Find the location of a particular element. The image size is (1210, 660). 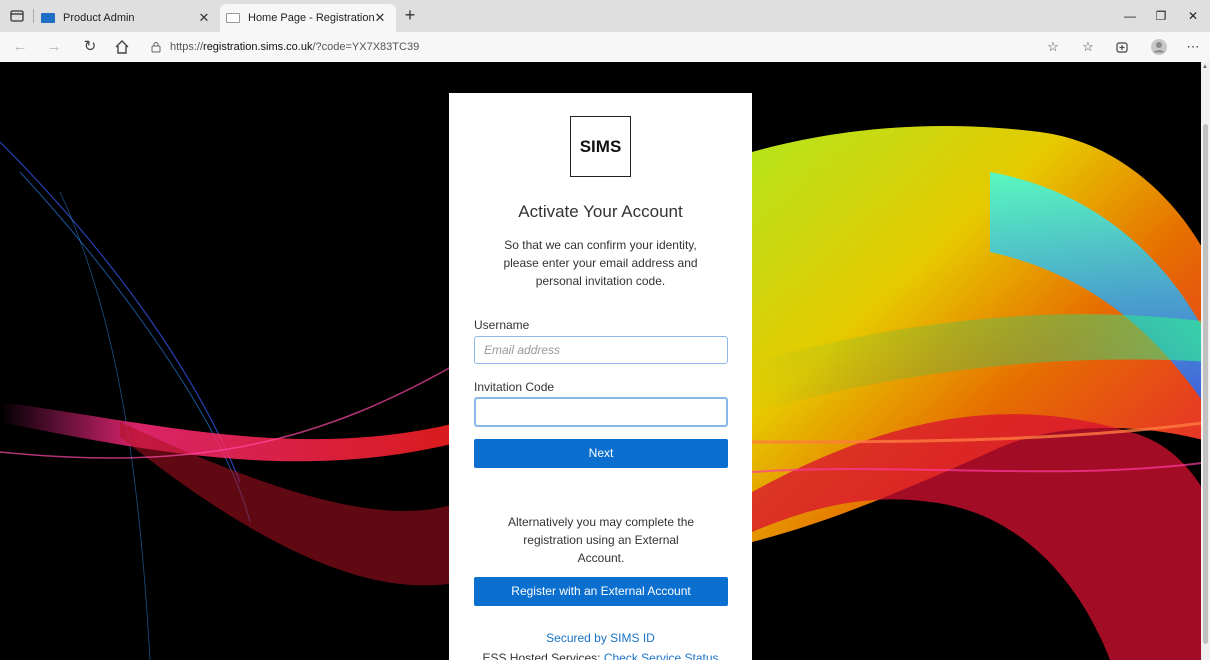

register-external-account-button: Register with an External Account is located at coordinates (601, 591).